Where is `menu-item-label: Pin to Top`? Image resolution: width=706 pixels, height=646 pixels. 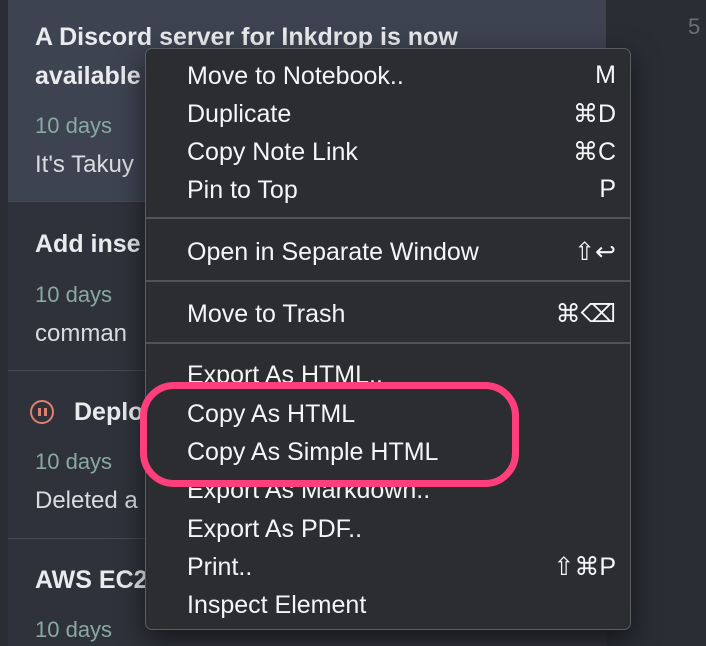 menu-item-label: Pin to Top is located at coordinates (242, 190).